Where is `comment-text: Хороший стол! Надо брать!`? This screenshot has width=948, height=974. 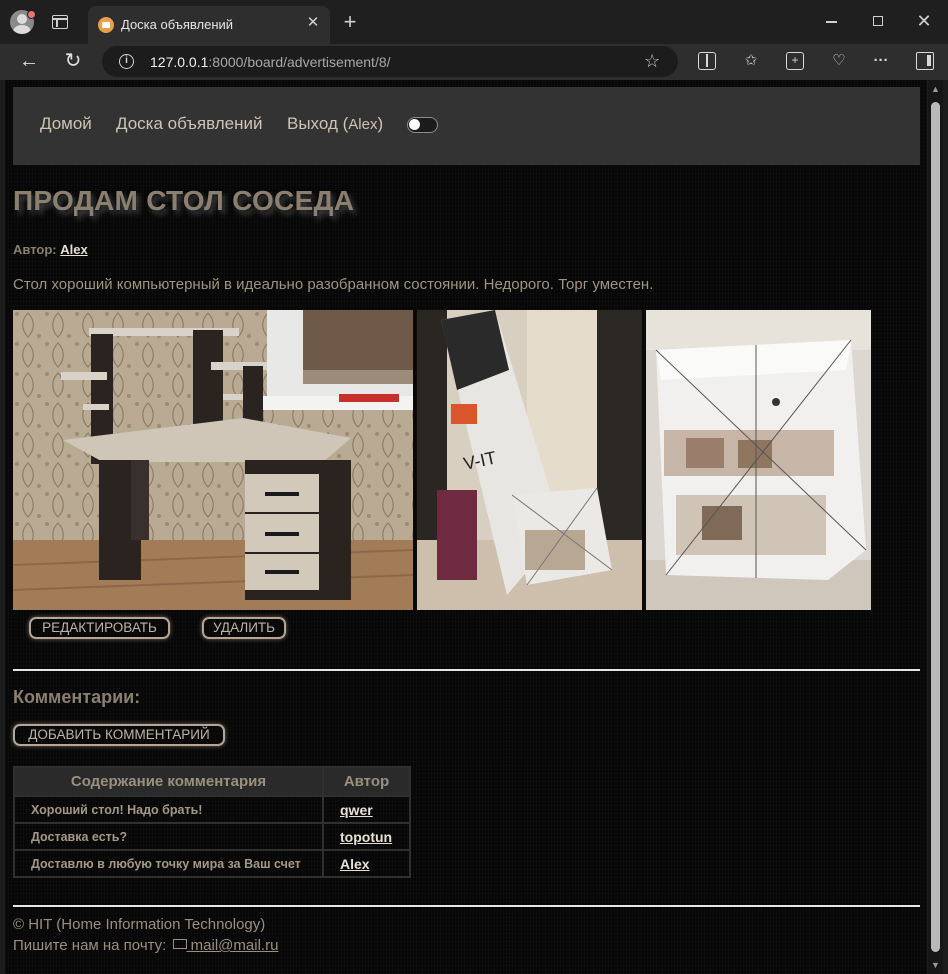 comment-text: Хороший стол! Надо брать! is located at coordinates (168, 809).